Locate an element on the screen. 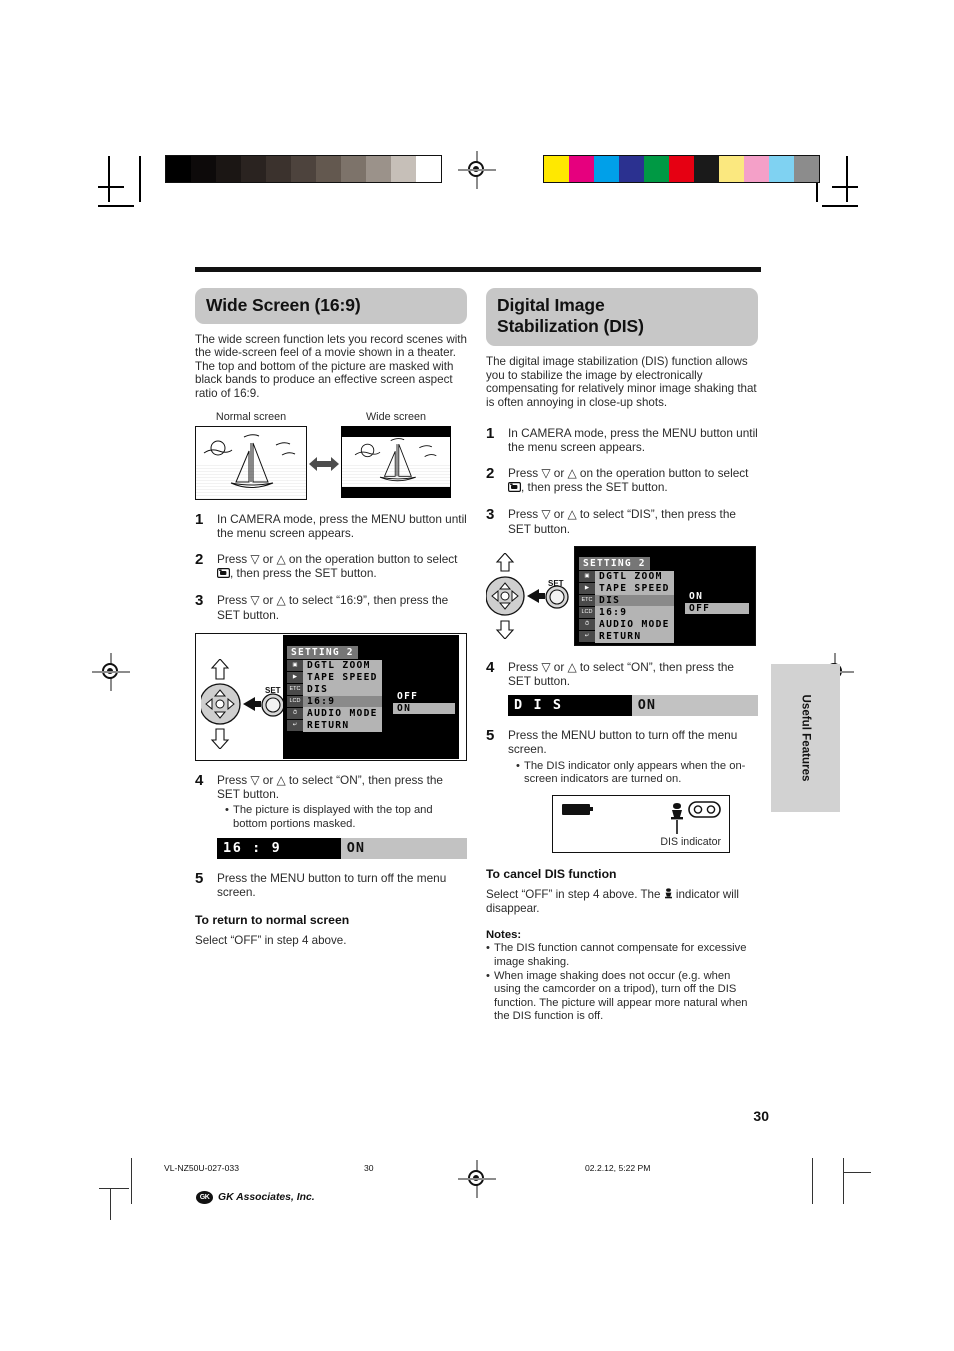  osd-item-selected: 16:9 is located at coordinates (342, 701).